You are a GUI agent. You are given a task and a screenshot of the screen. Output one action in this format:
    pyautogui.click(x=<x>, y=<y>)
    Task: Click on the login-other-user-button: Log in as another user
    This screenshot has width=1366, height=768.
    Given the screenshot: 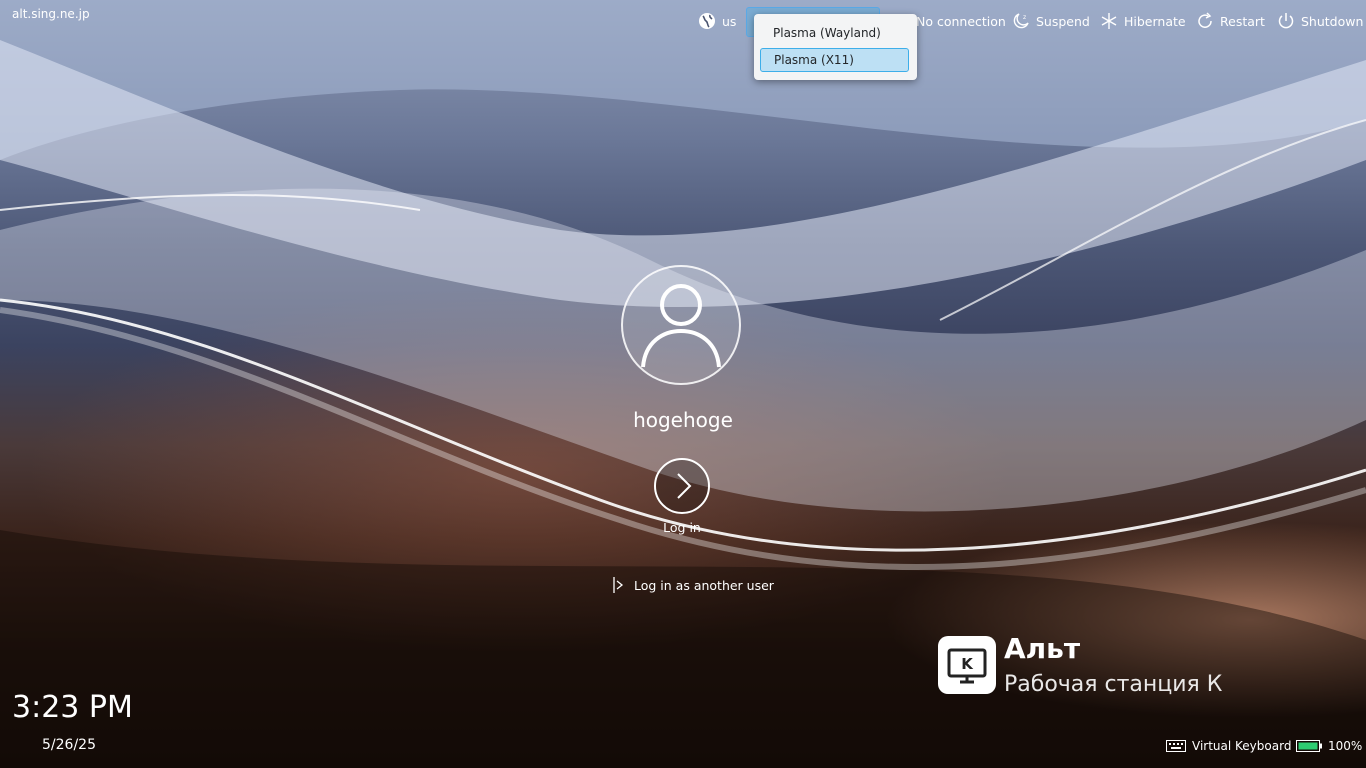 What is the action you would take?
    pyautogui.click(x=693, y=585)
    